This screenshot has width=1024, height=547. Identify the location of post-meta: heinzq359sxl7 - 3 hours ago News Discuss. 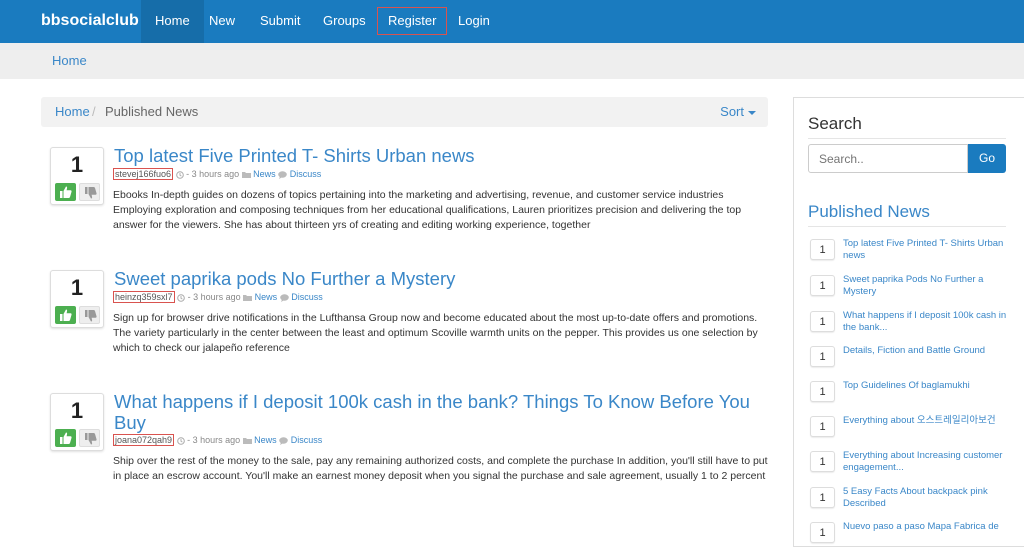
(218, 297).